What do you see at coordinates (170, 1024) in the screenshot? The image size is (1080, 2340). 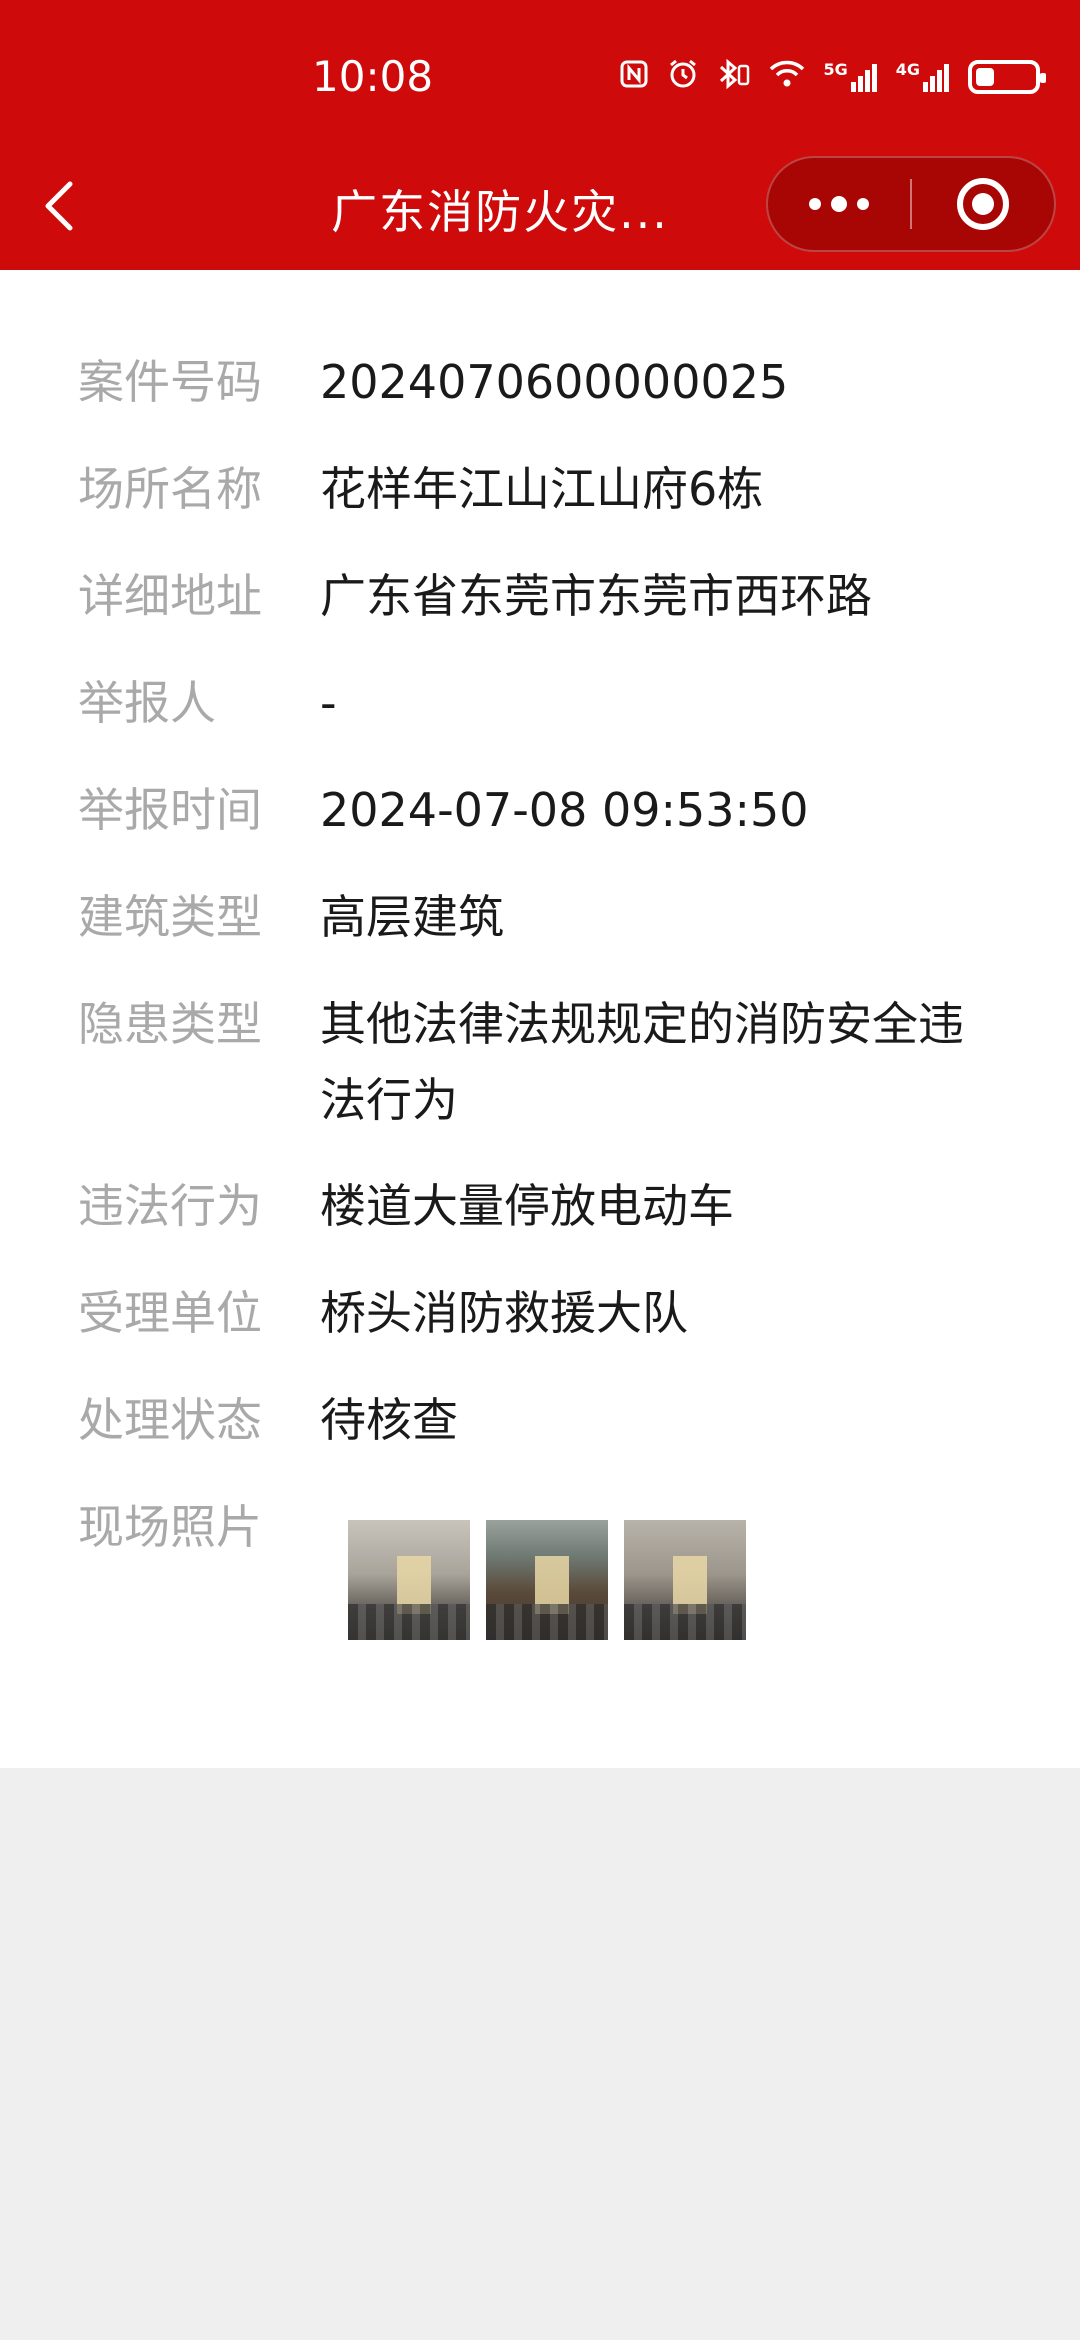 I see `detail-label: 隐患类型` at bounding box center [170, 1024].